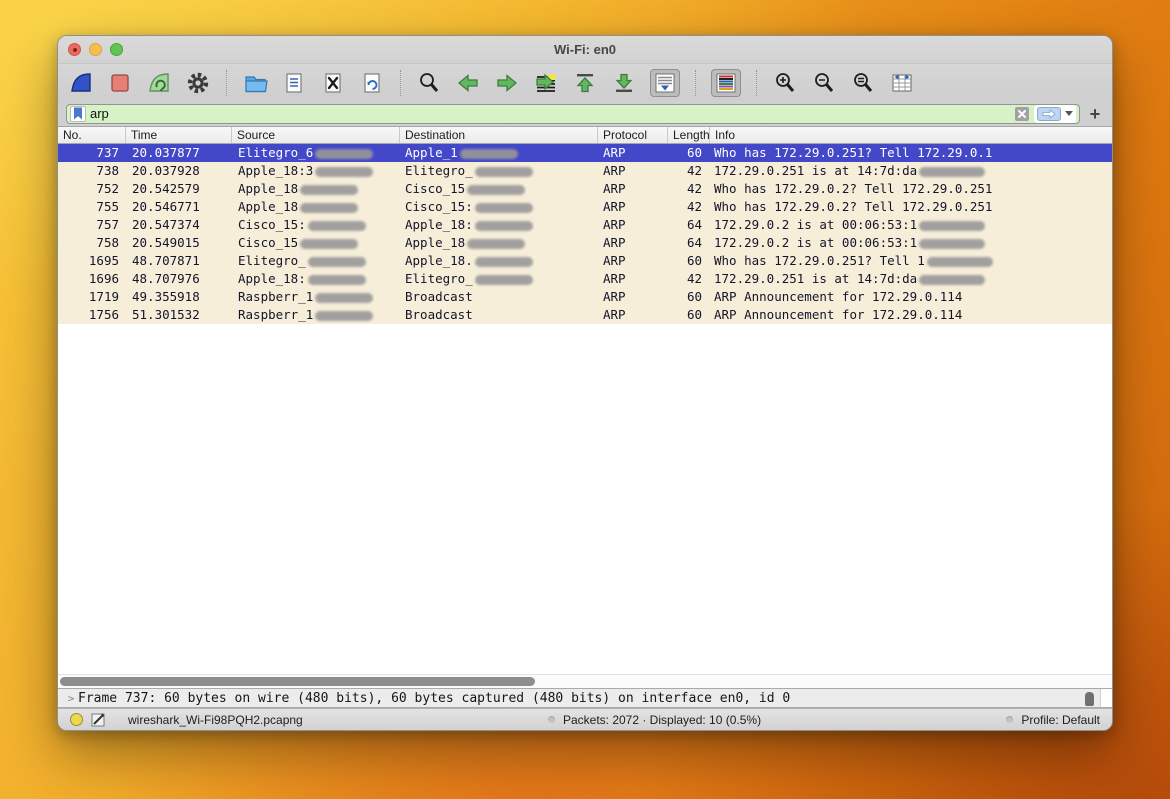  Describe the element at coordinates (1049, 113) in the screenshot. I see `filter-apply-arrow-icon` at that location.